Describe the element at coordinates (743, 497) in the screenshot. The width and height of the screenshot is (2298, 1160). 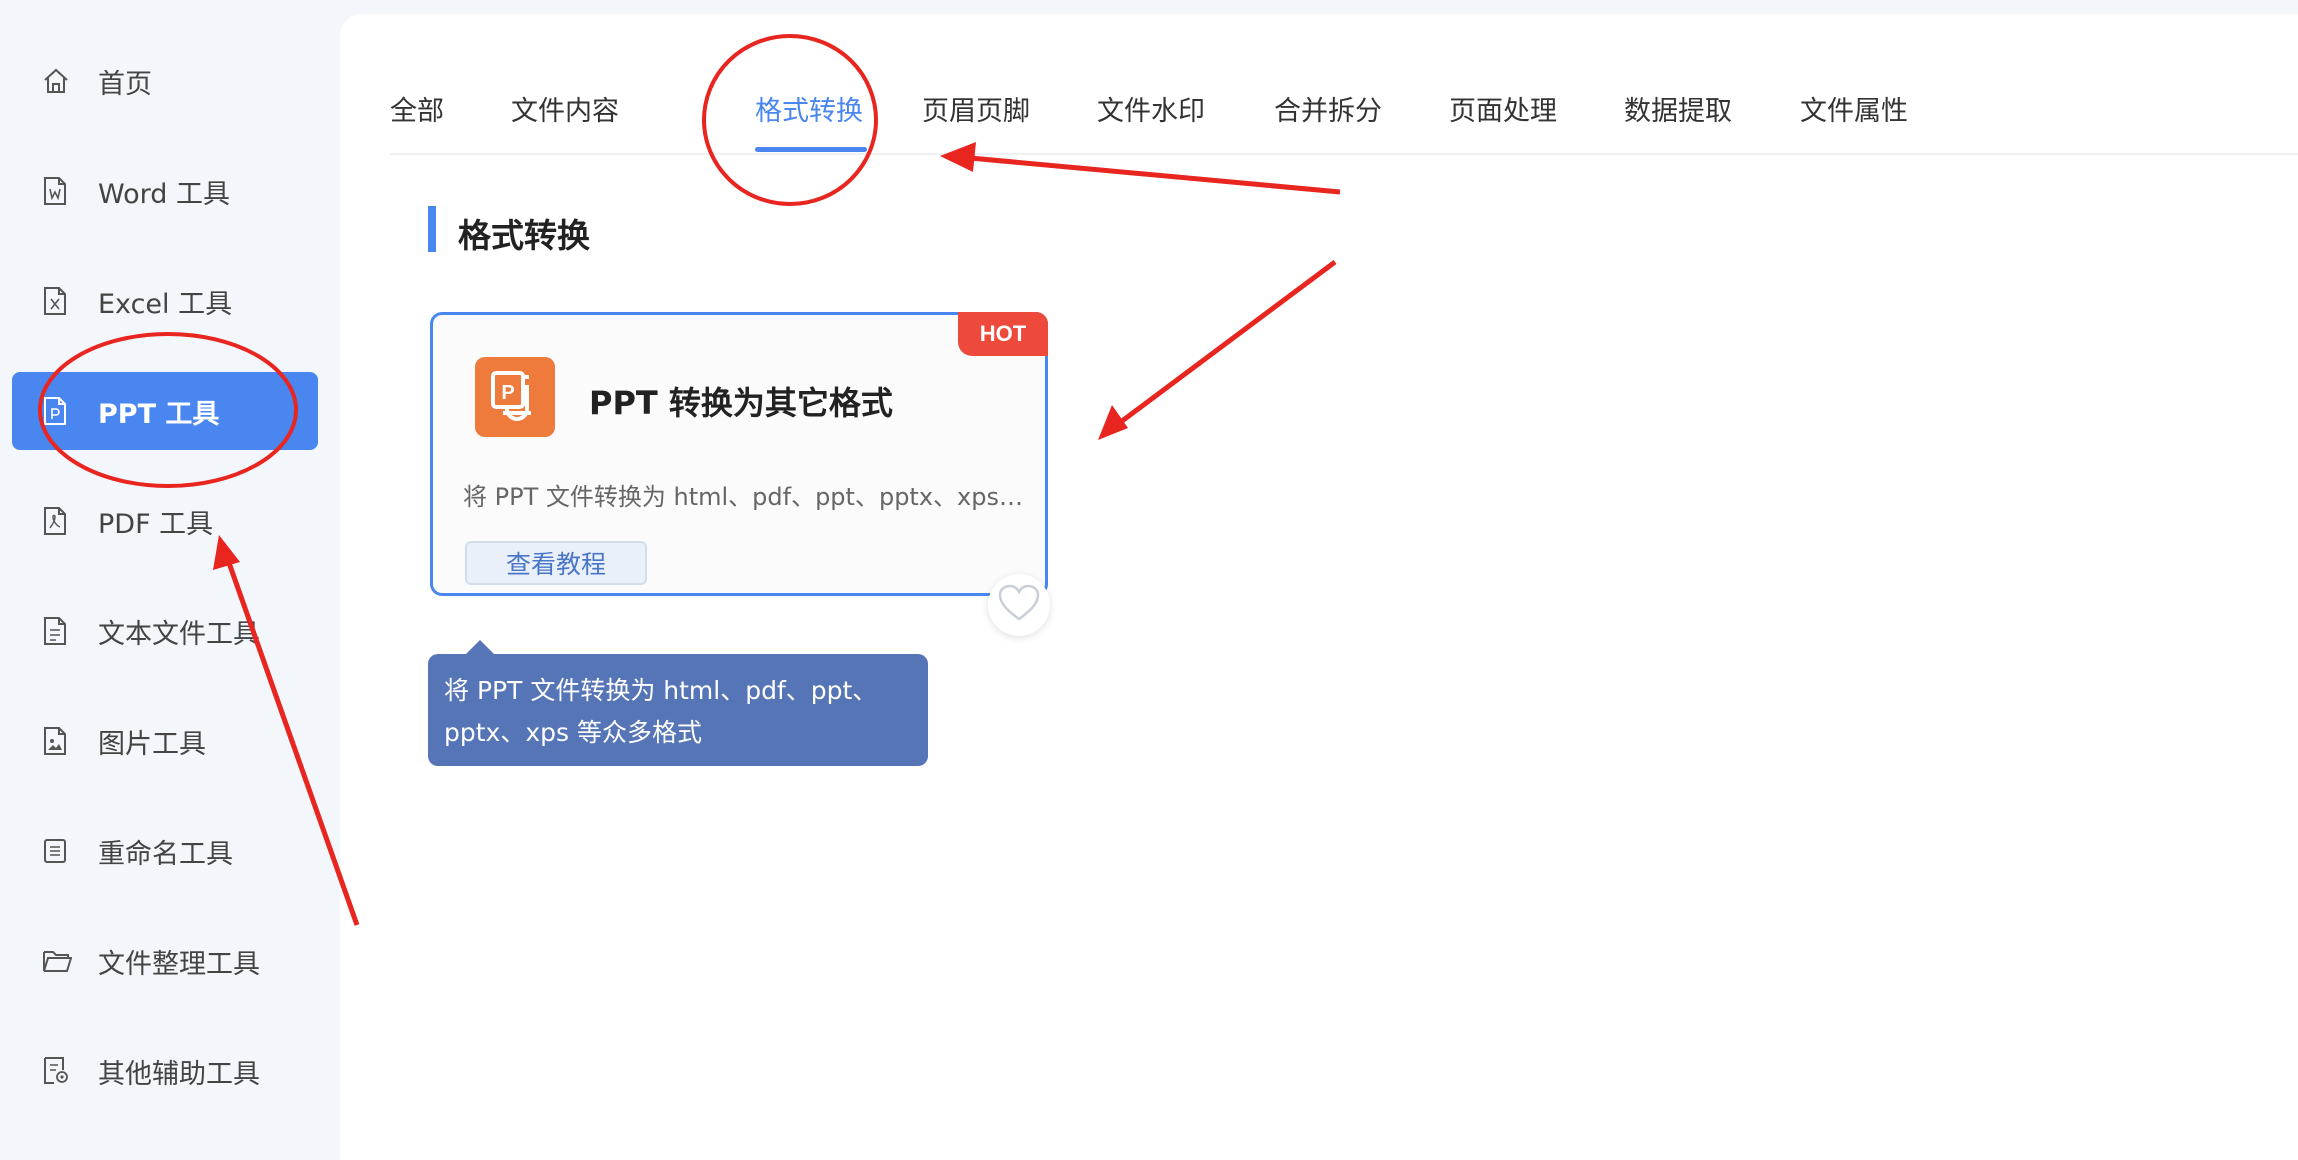
I see `card-description: 将 PPT 文件转换为 html、pdf、ppt、pptx、xps 等众多格式` at that location.